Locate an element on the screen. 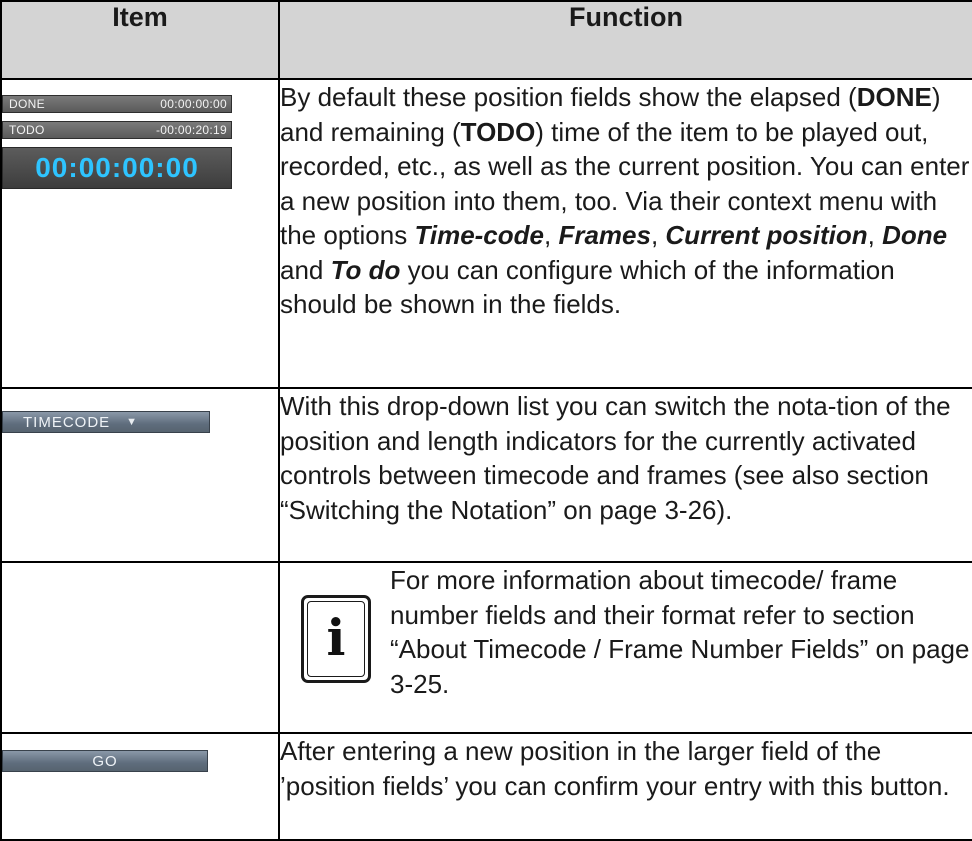 Image resolution: width=972 pixels, height=841 pixels. notation-dropdown: TIMECODE ▼ is located at coordinates (106, 422).